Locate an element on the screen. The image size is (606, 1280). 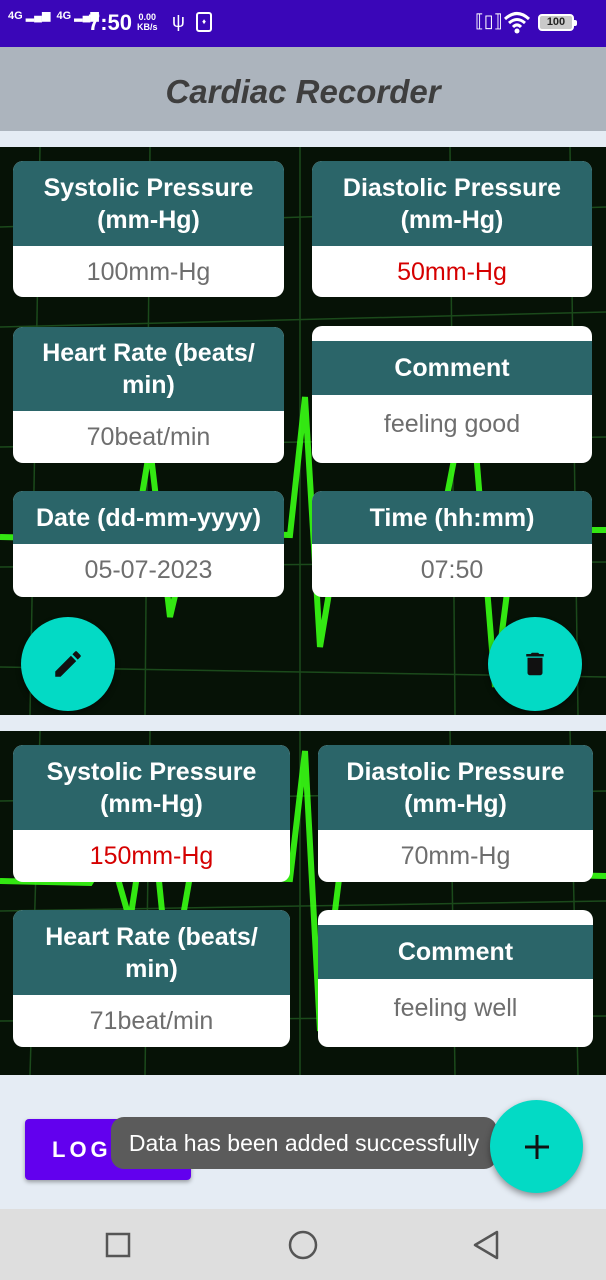
time-label: Time (hh:mm) is located at coordinates (452, 517).